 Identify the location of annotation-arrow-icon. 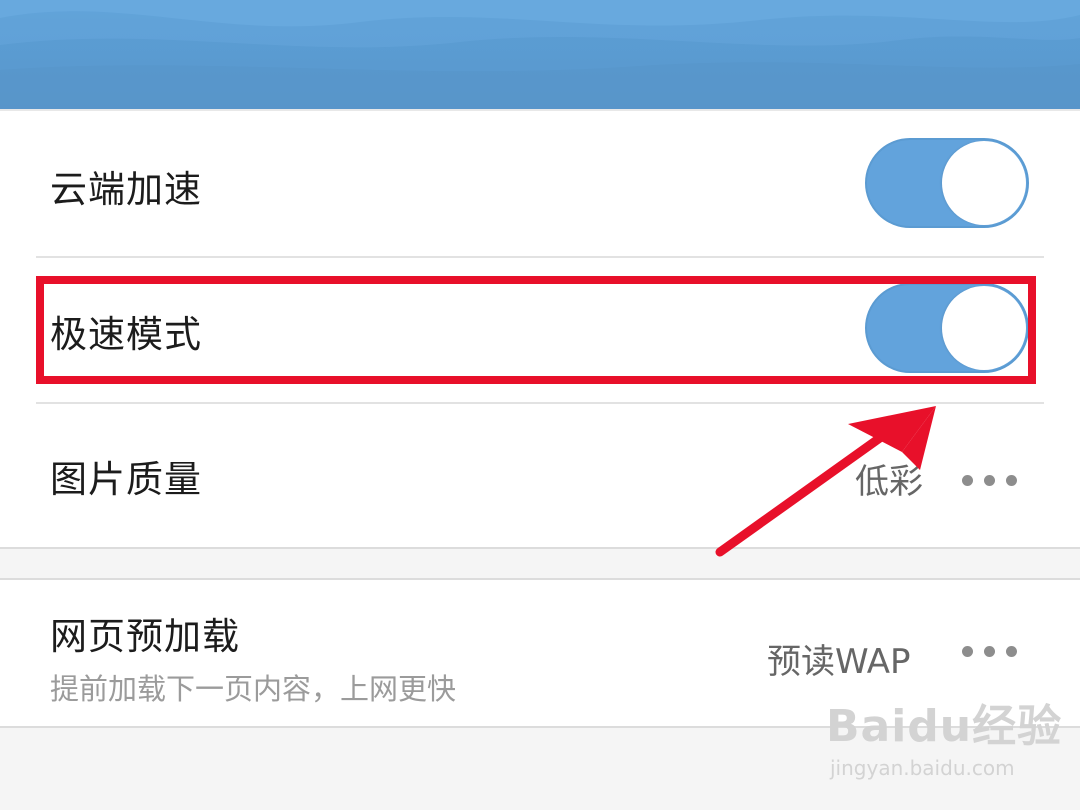
(825, 481).